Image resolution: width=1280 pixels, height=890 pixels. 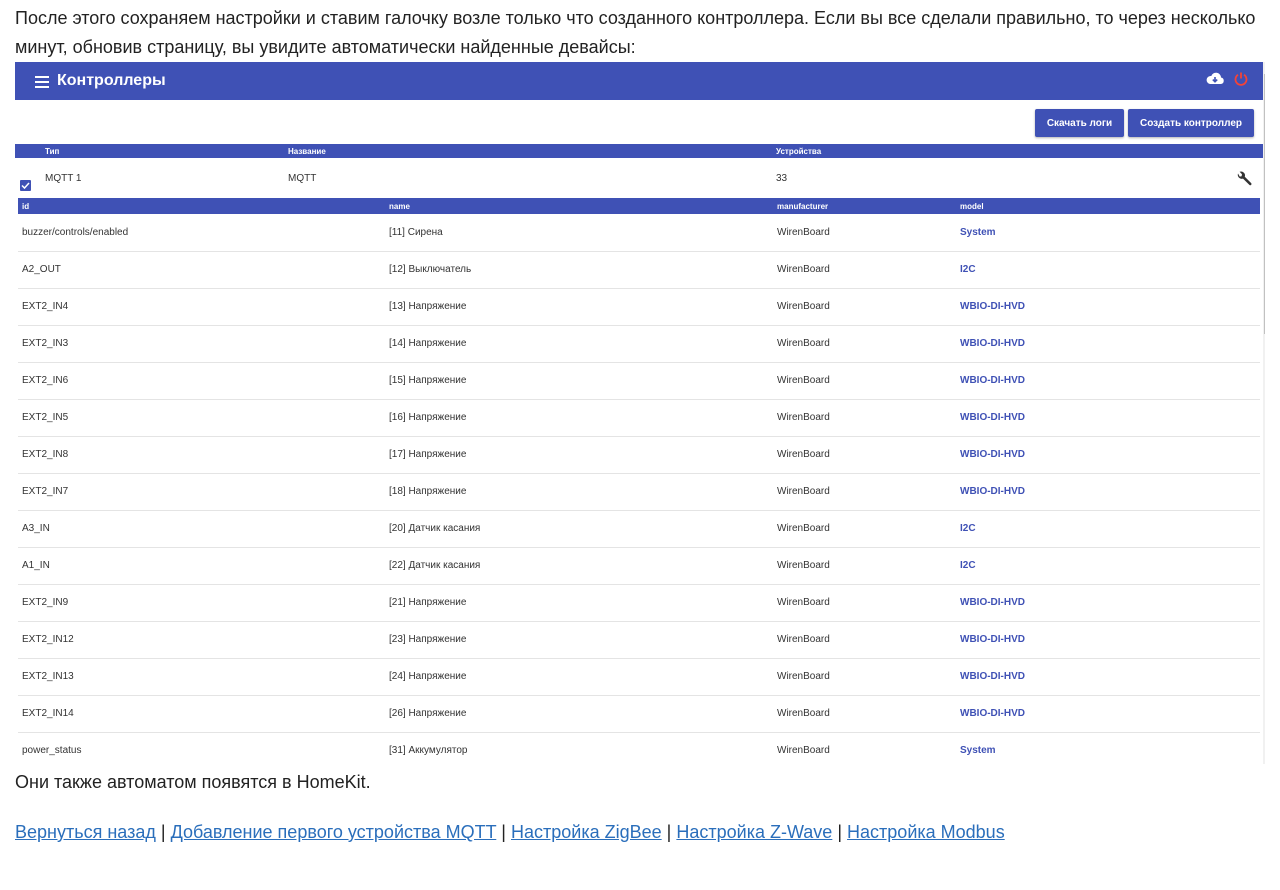 I want to click on link-add-mqtt-device: Добавление первого устройства MQTT, so click(x=334, y=832).